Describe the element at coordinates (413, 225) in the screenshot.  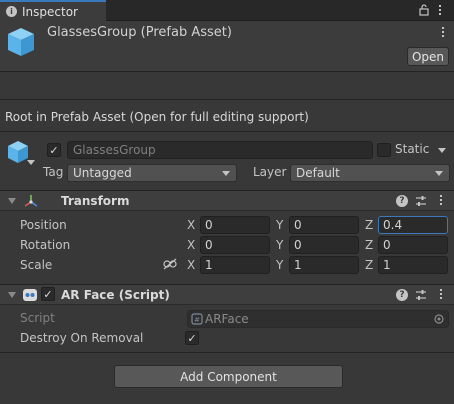
I see `position-z-field: 0.4` at that location.